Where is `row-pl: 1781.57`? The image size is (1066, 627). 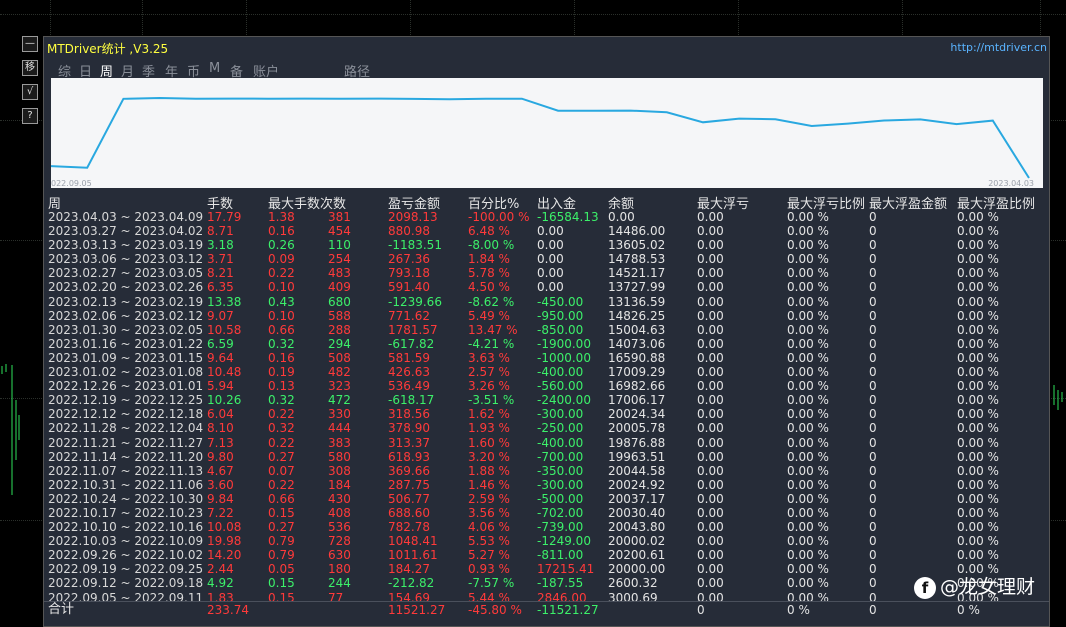 row-pl: 1781.57 is located at coordinates (413, 329).